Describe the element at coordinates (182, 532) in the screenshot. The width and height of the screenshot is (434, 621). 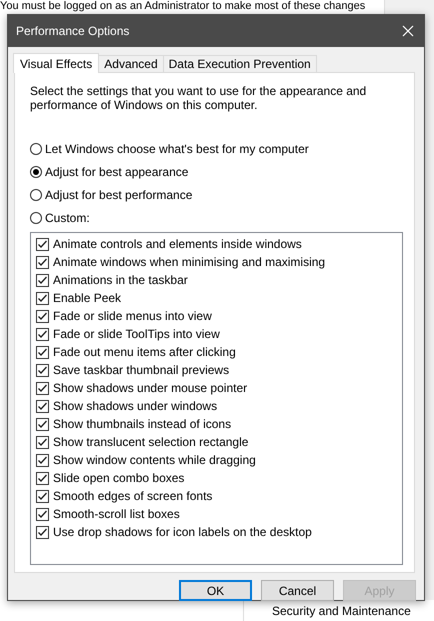
I see `effect-label: Use drop shadows for icon labels on the desktop` at that location.